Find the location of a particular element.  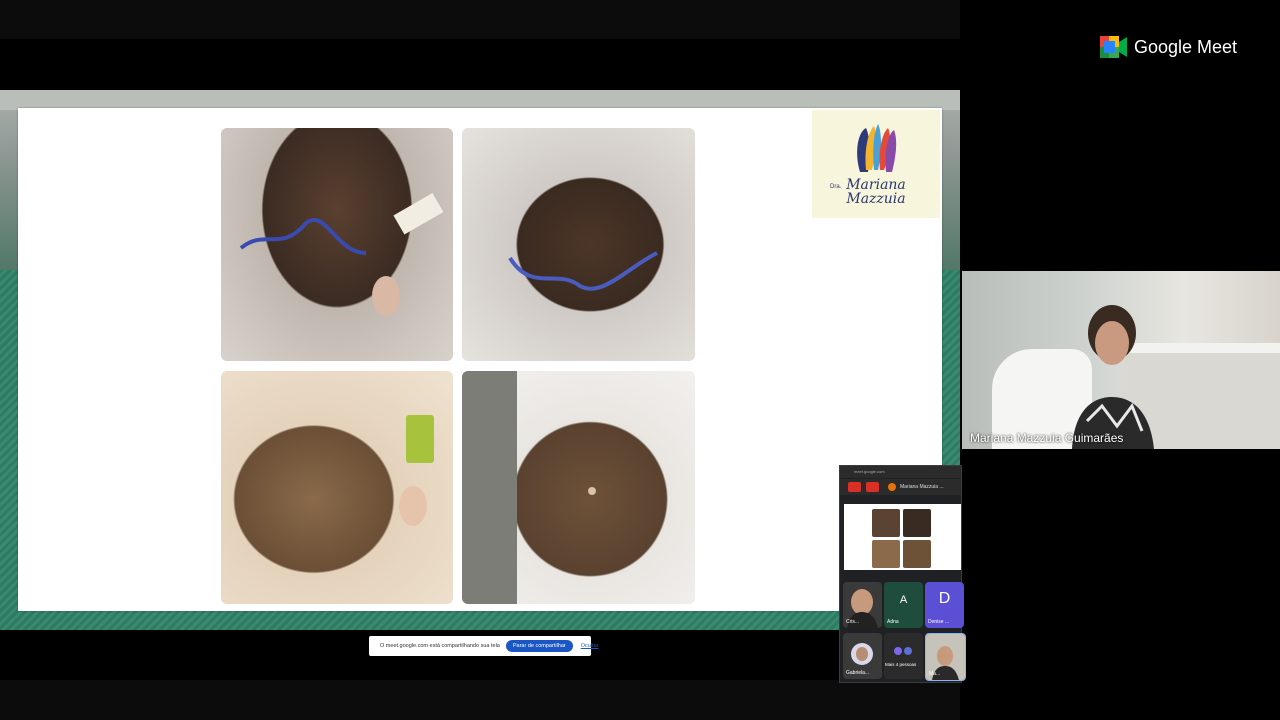

head-top-after-drawing is located at coordinates (529, 487).